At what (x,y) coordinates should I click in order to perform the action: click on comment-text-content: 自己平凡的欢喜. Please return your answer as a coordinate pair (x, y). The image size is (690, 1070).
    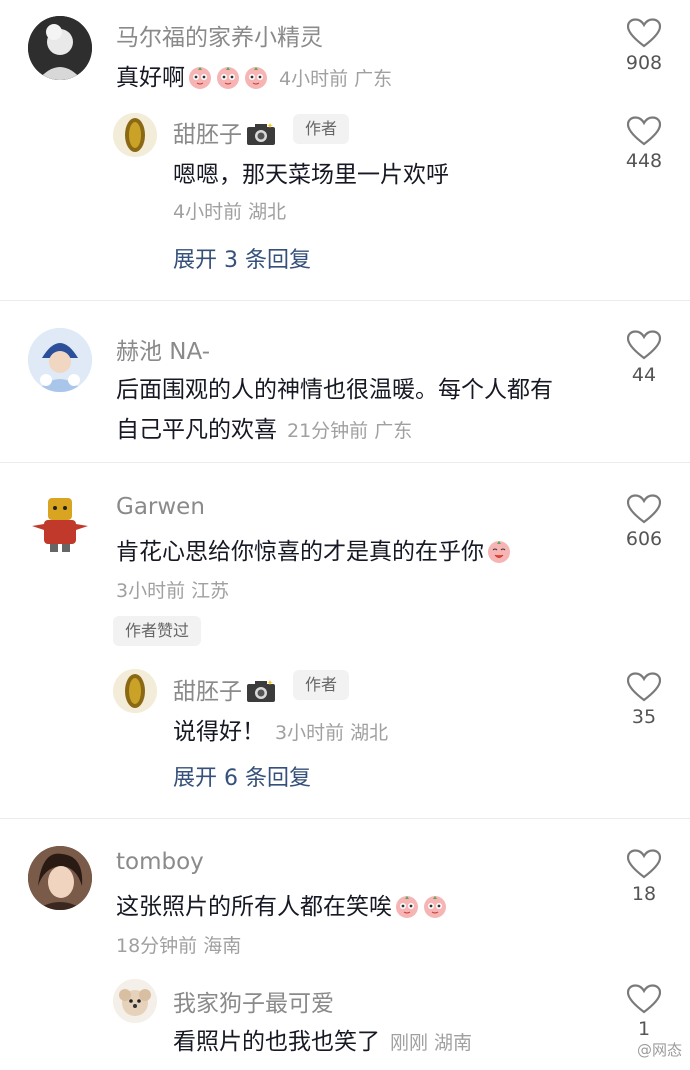
    Looking at the image, I should click on (196, 430).